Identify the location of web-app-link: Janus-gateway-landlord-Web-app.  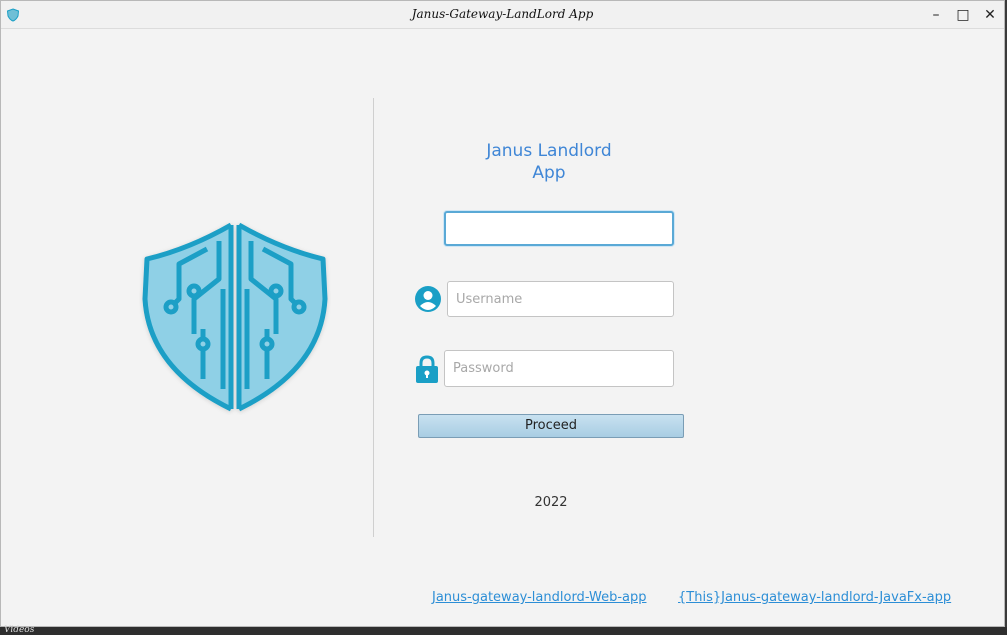
(539, 597).